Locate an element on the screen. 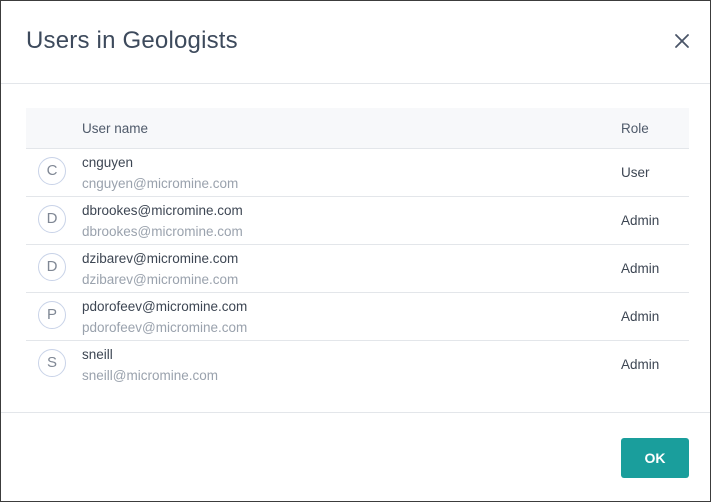  avatar: S is located at coordinates (52, 363).